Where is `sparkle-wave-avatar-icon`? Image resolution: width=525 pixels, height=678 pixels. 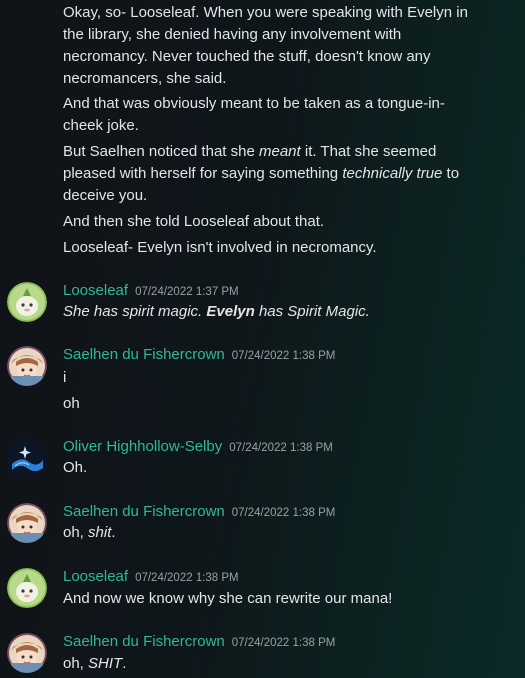 sparkle-wave-avatar-icon is located at coordinates (27, 458).